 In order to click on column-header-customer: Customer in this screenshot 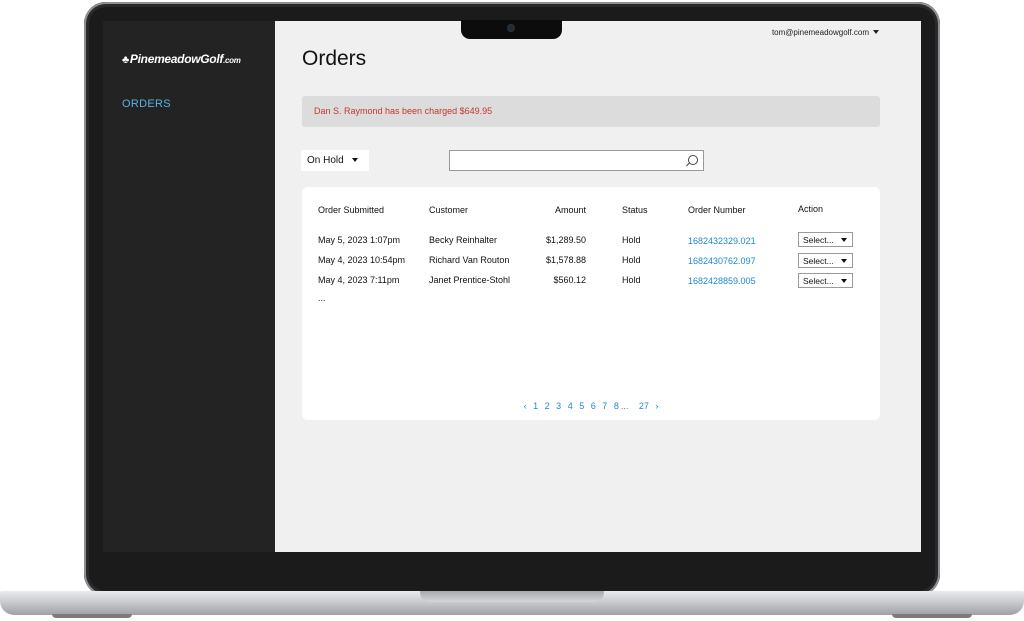, I will do `click(449, 210)`.